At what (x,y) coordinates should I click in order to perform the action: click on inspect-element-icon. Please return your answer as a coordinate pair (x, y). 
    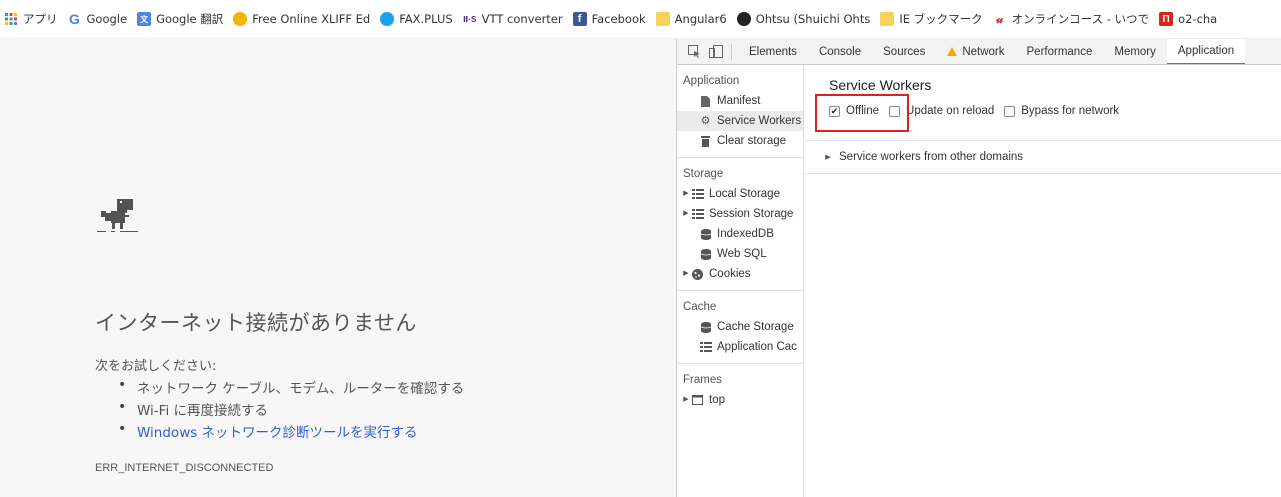
    Looking at the image, I should click on (694, 52).